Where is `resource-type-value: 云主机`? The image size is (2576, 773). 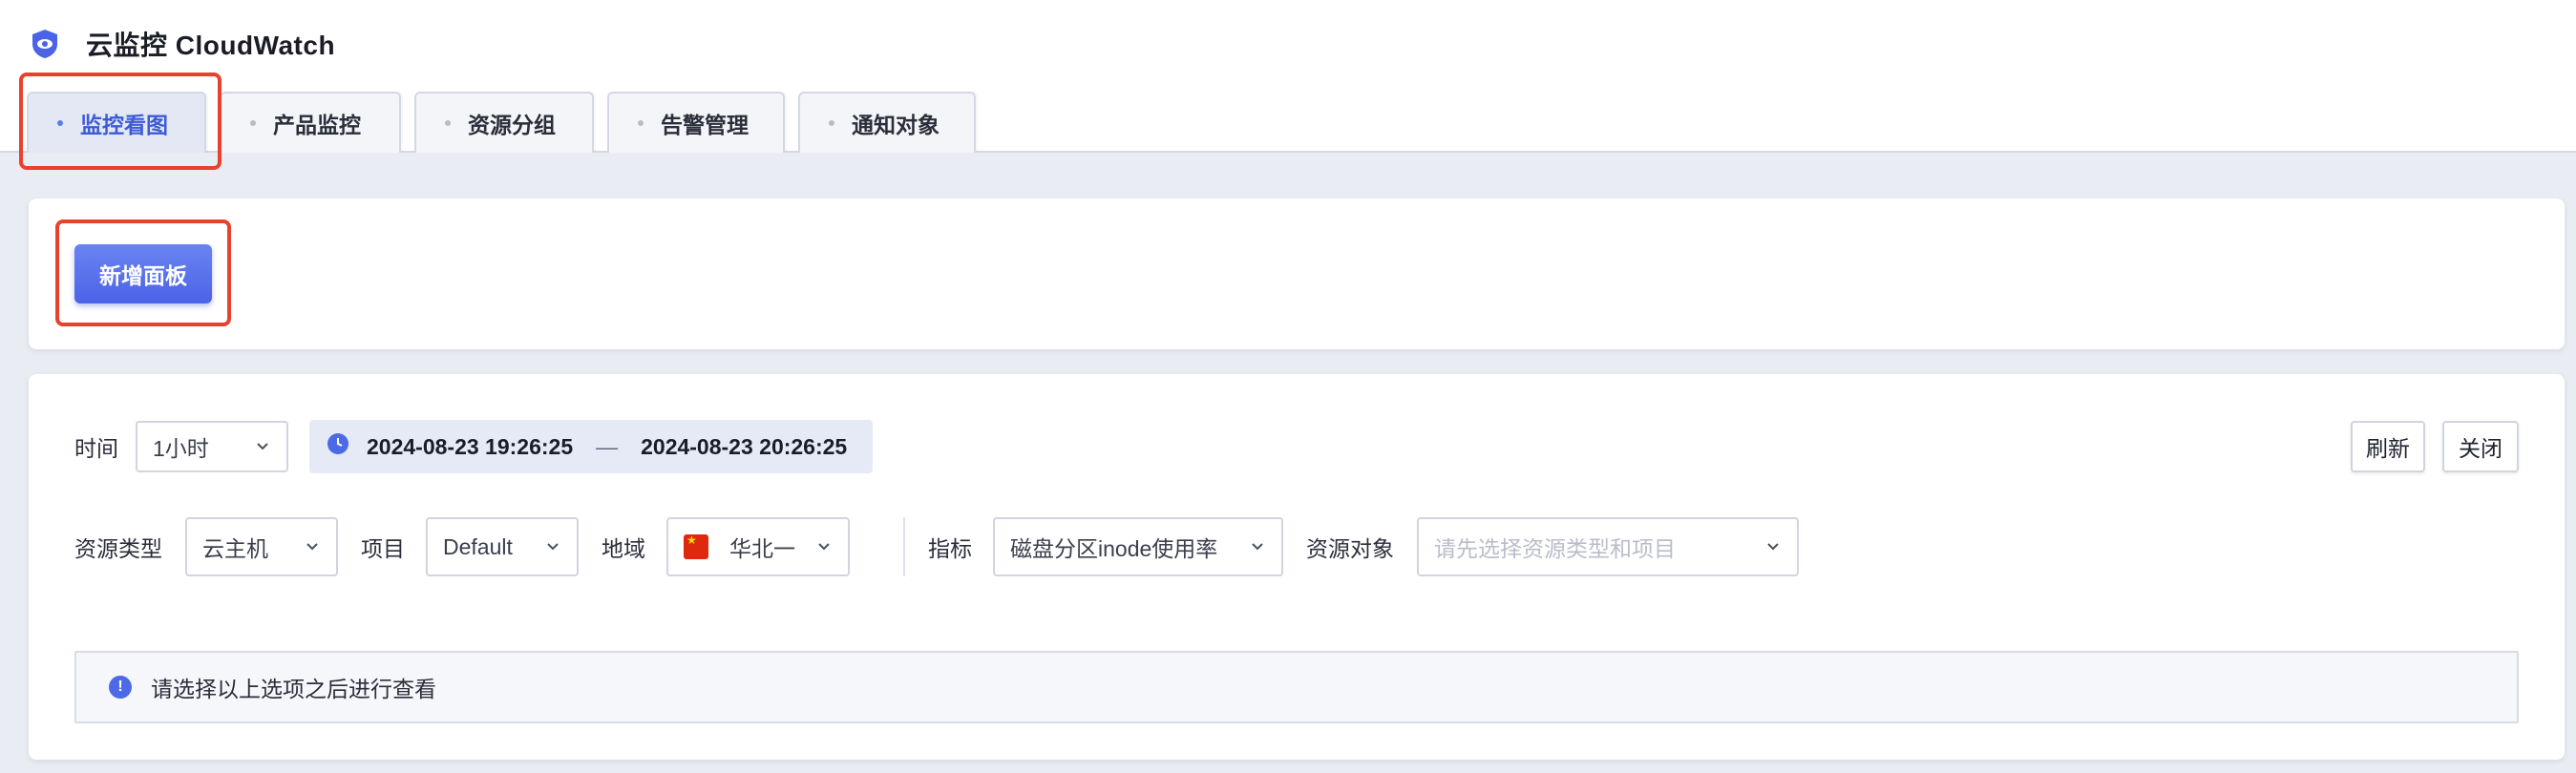
resource-type-value: 云主机 is located at coordinates (235, 548).